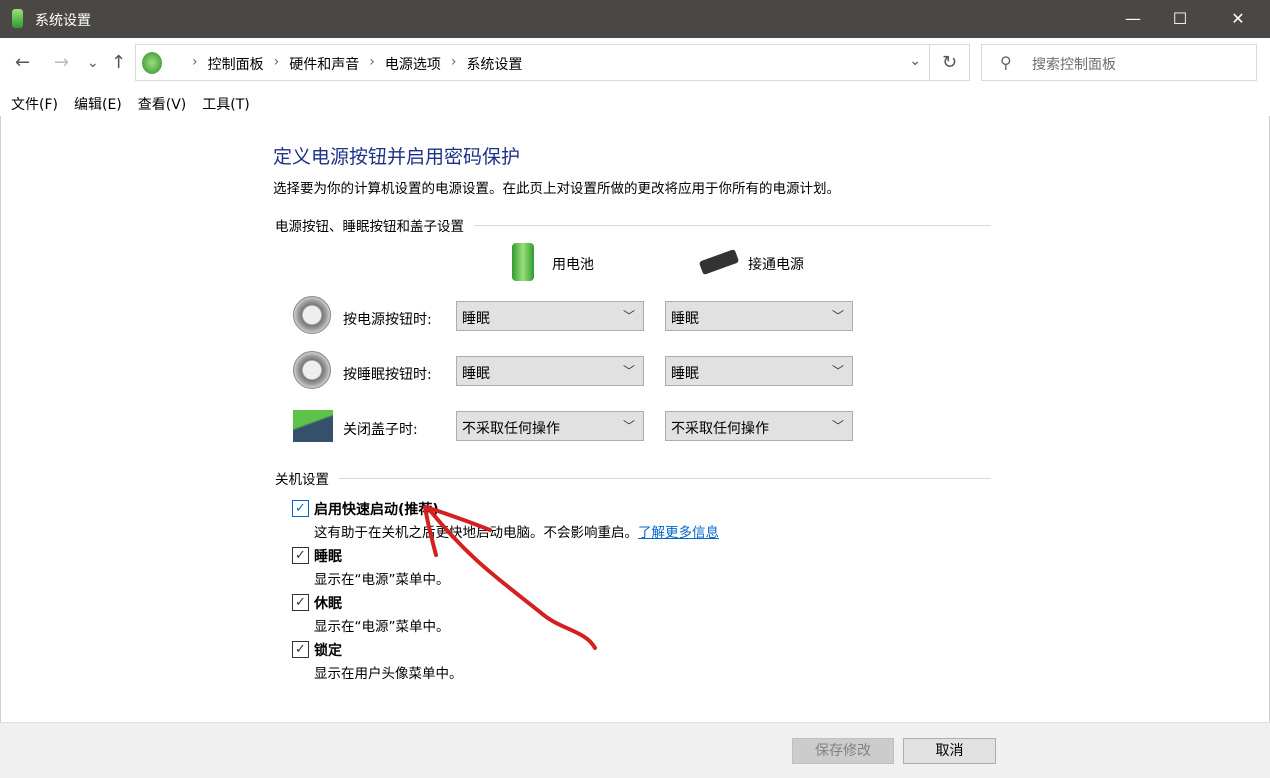 Image resolution: width=1270 pixels, height=778 pixels. Describe the element at coordinates (313, 426) in the screenshot. I see `lid-icon` at that location.